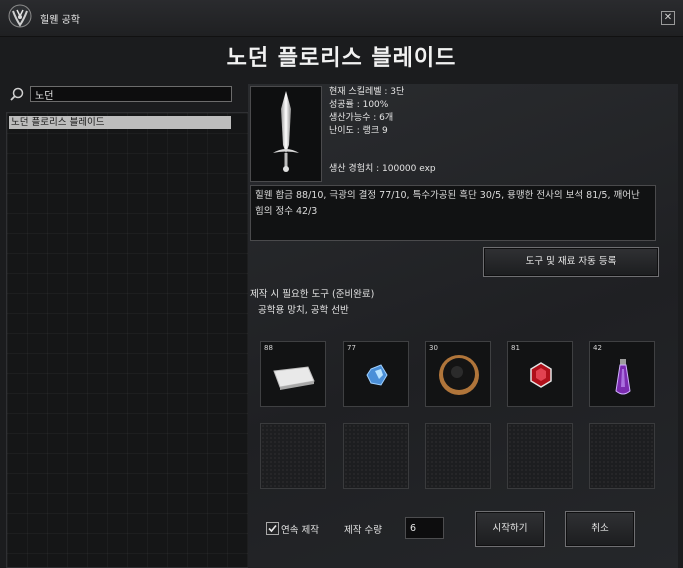  What do you see at coordinates (358, 131) in the screenshot?
I see `difficulty: 난이도 : 랭크 9` at bounding box center [358, 131].